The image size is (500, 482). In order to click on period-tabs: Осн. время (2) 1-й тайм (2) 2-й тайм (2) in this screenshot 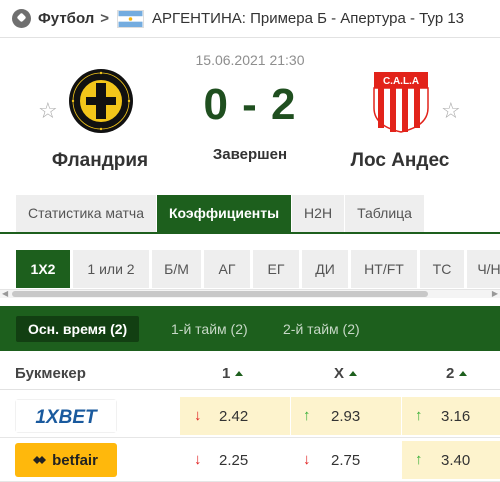, I will do `click(250, 328)`.